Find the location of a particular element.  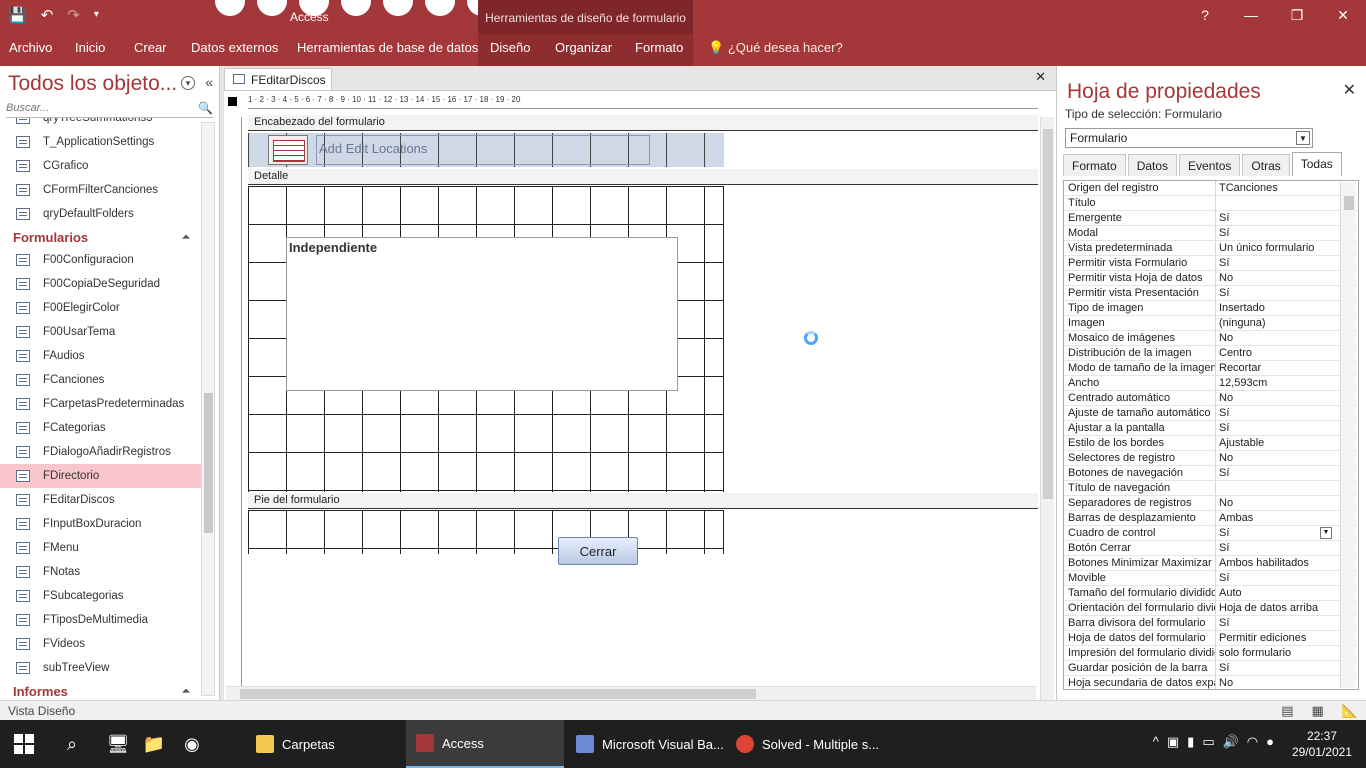

property-value: Ambos habilitados is located at coordinates (1275, 563).